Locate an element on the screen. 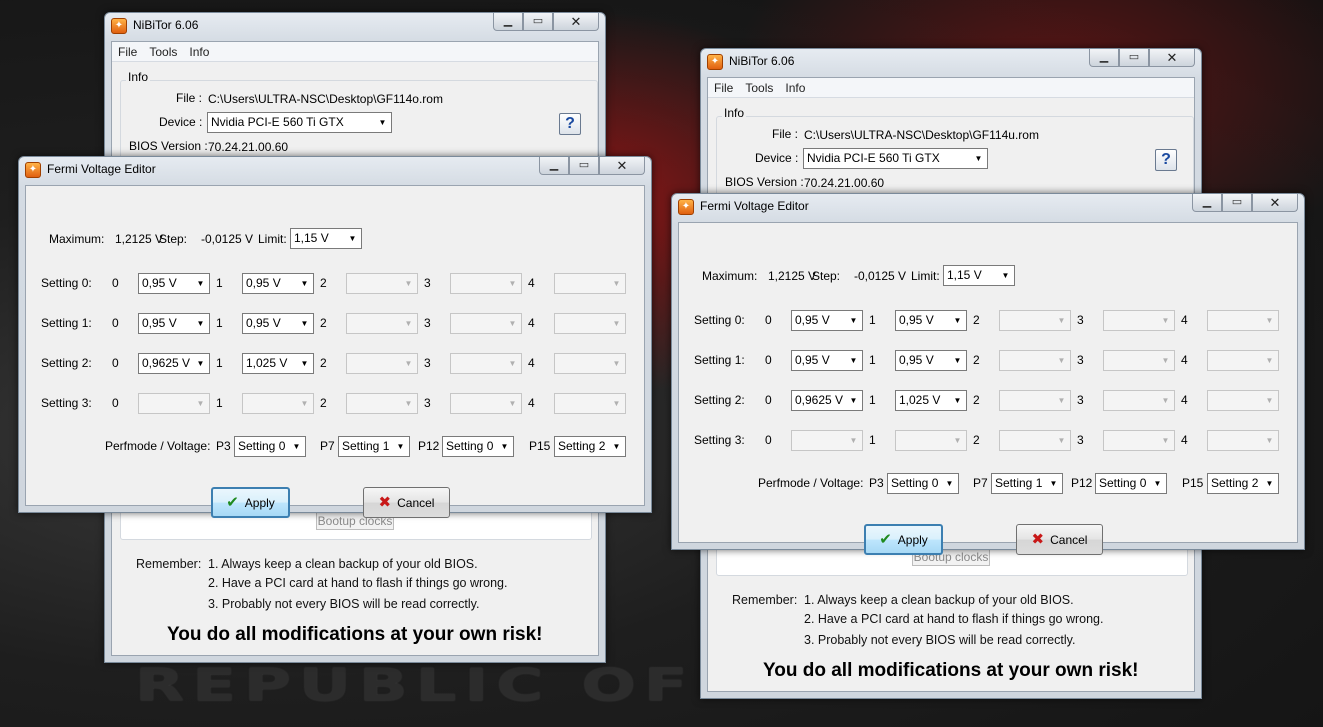 The width and height of the screenshot is (1323, 727). setting-2-label: Setting 2: is located at coordinates (66, 363).